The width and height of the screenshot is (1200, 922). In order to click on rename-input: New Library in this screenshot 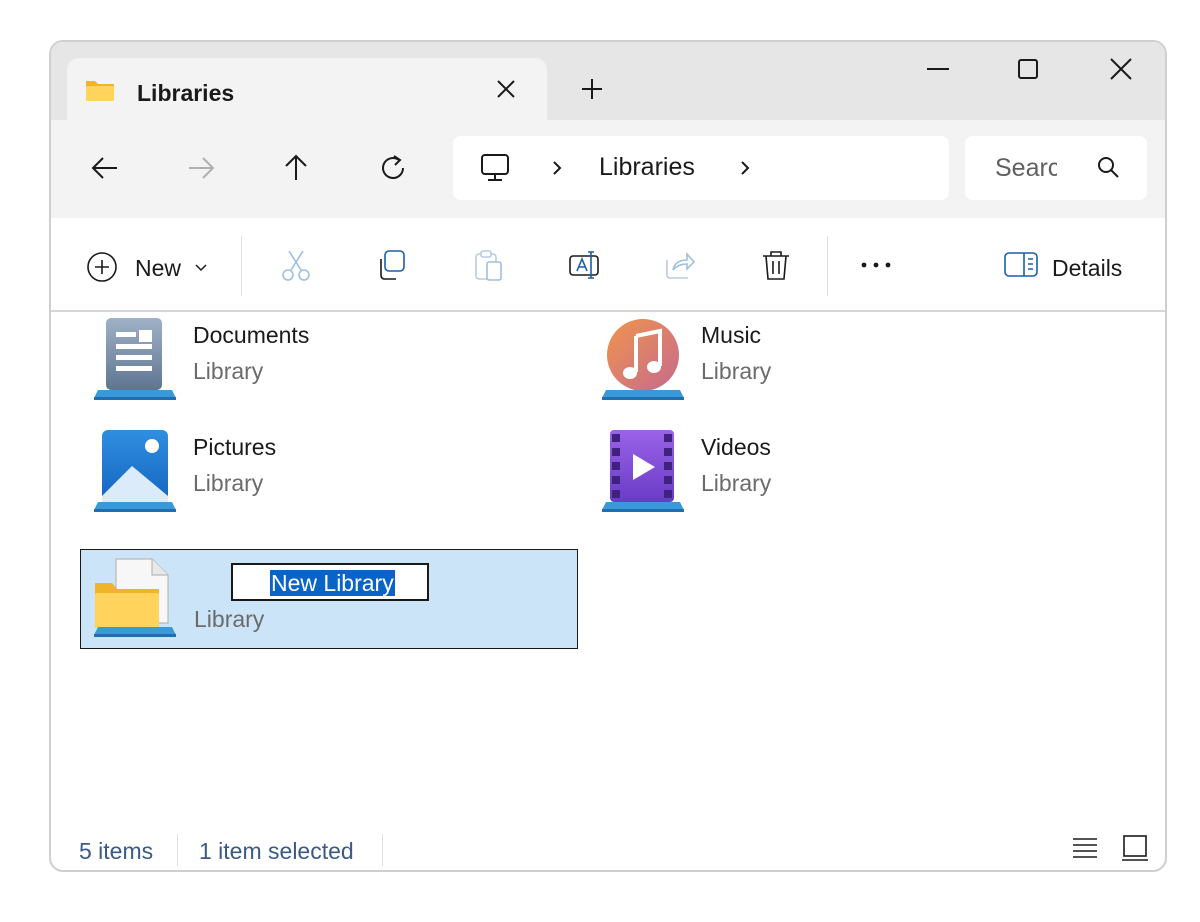, I will do `click(330, 582)`.